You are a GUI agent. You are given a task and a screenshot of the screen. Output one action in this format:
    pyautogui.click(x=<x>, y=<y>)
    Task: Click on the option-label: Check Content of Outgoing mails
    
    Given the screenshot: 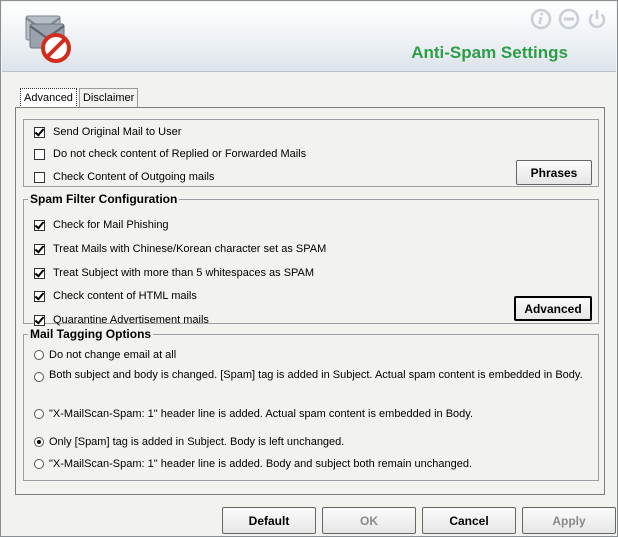 What is the action you would take?
    pyautogui.click(x=134, y=177)
    